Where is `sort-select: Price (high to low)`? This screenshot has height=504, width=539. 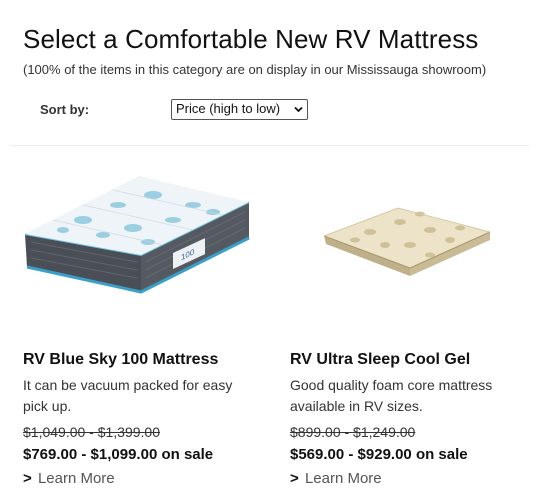
sort-select: Price (high to low) is located at coordinates (239, 109).